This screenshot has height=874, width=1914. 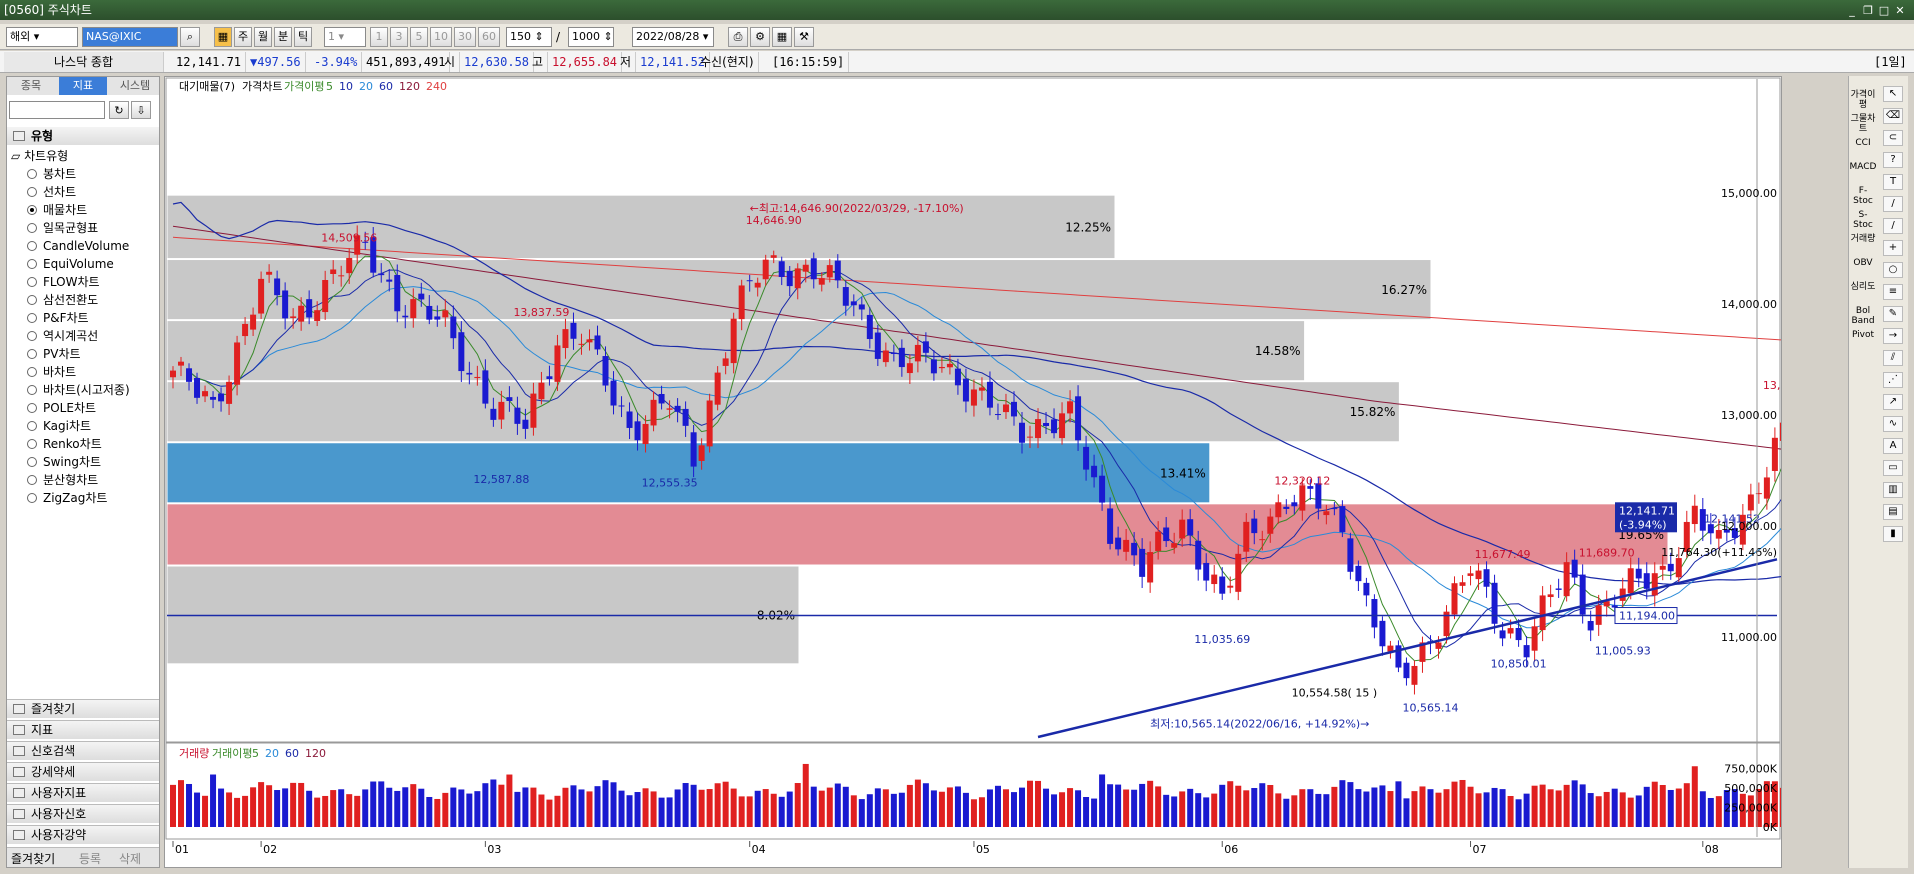 What do you see at coordinates (57, 110) in the screenshot?
I see `indicator-search-input` at bounding box center [57, 110].